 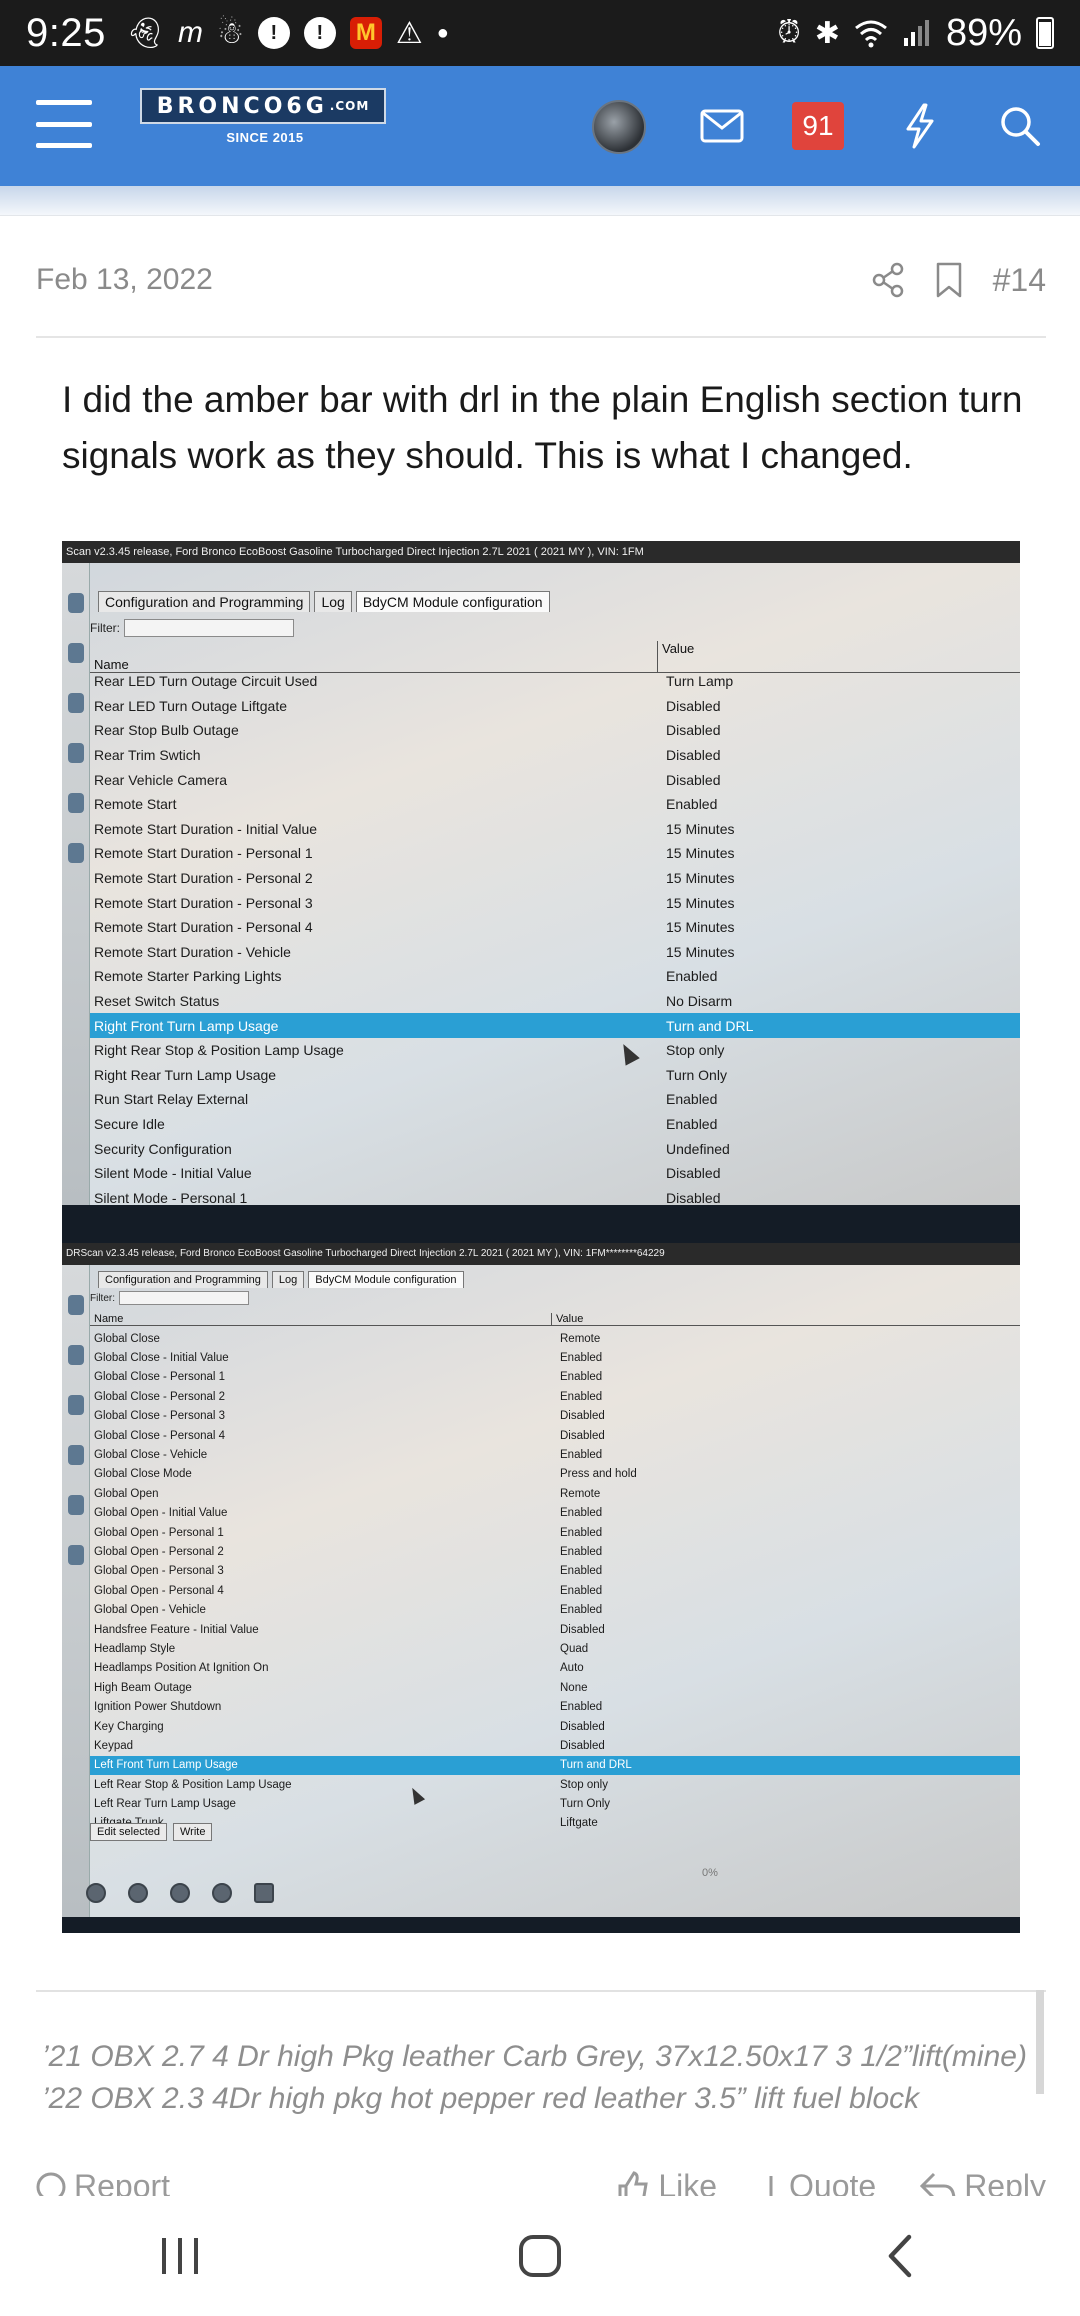 What do you see at coordinates (555, 1571) in the screenshot?
I see `table-row: Global Open - Personal 3 Enabled` at bounding box center [555, 1571].